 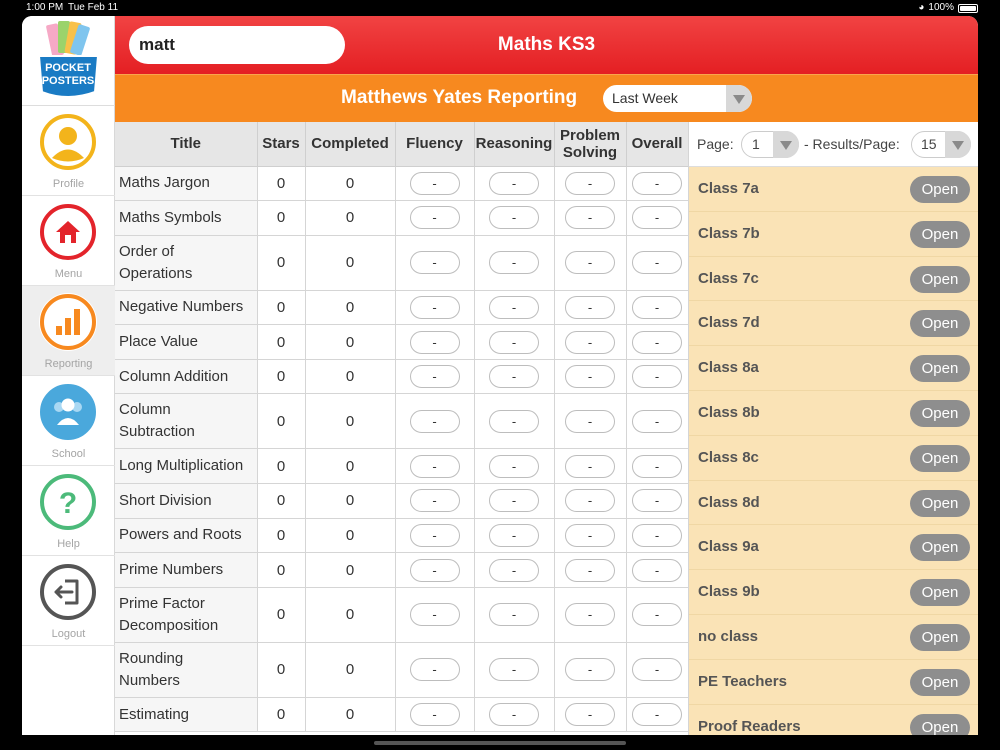 What do you see at coordinates (68, 331) in the screenshot?
I see `sidebar-item-reporting: Reporting` at bounding box center [68, 331].